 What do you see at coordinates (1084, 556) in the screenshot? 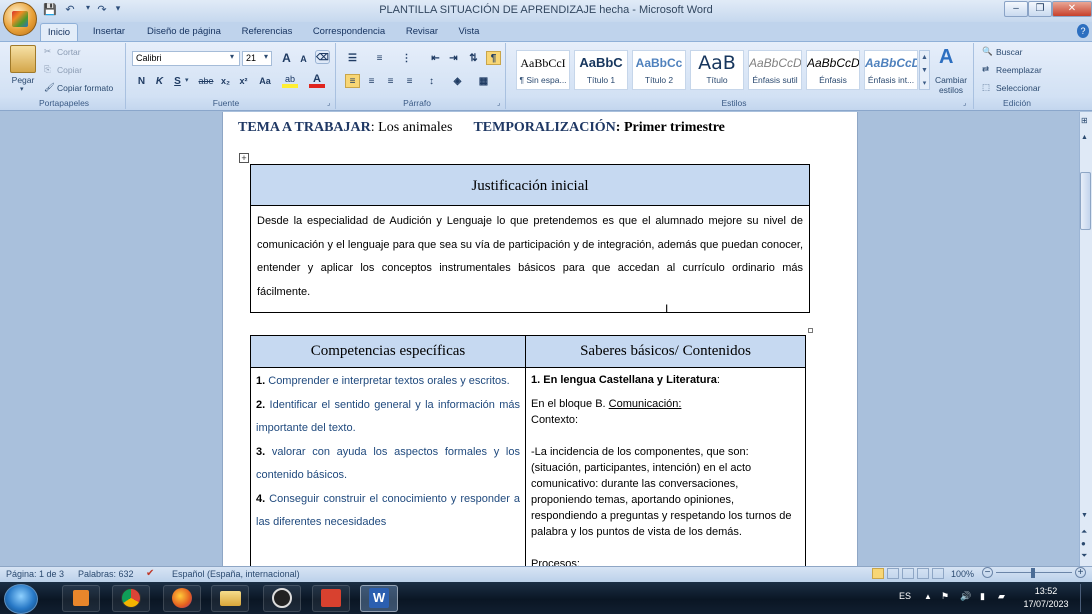
I see `next-page-icon: ⏷` at bounding box center [1084, 556].